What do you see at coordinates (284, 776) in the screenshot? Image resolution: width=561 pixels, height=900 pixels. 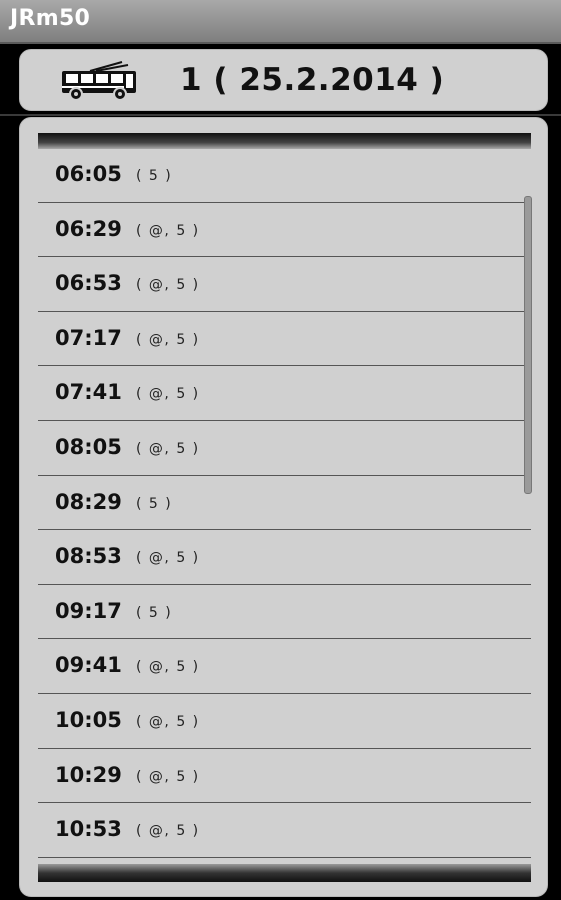 I see `departure-row: 10:29 ( @, 5 )` at bounding box center [284, 776].